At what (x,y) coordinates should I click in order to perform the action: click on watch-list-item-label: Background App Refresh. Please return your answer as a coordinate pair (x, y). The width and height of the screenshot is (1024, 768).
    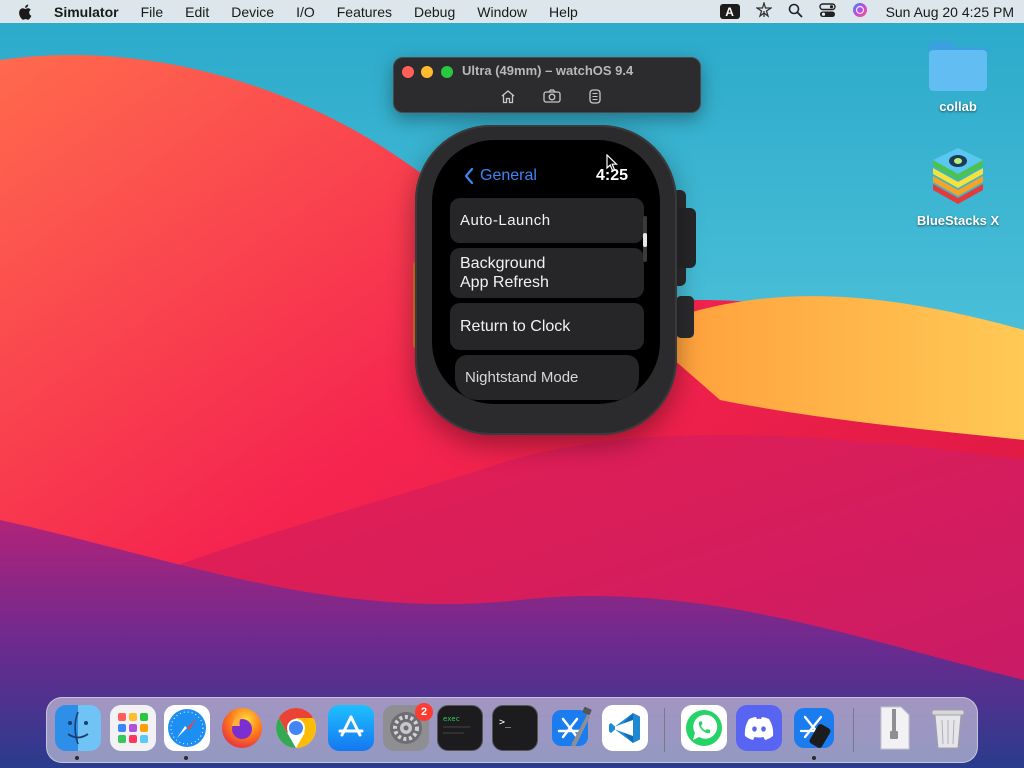
    Looking at the image, I should click on (504, 273).